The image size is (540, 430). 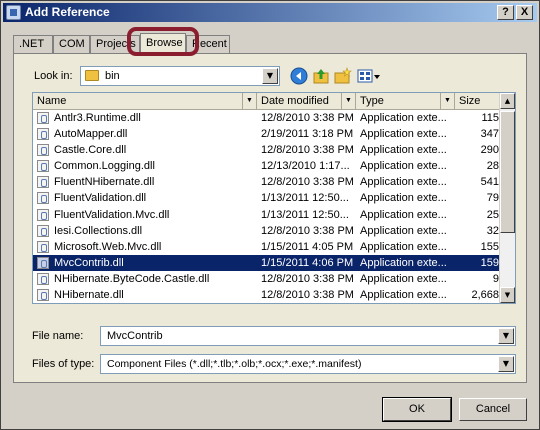 What do you see at coordinates (507, 172) in the screenshot?
I see `scroll-thumb` at bounding box center [507, 172].